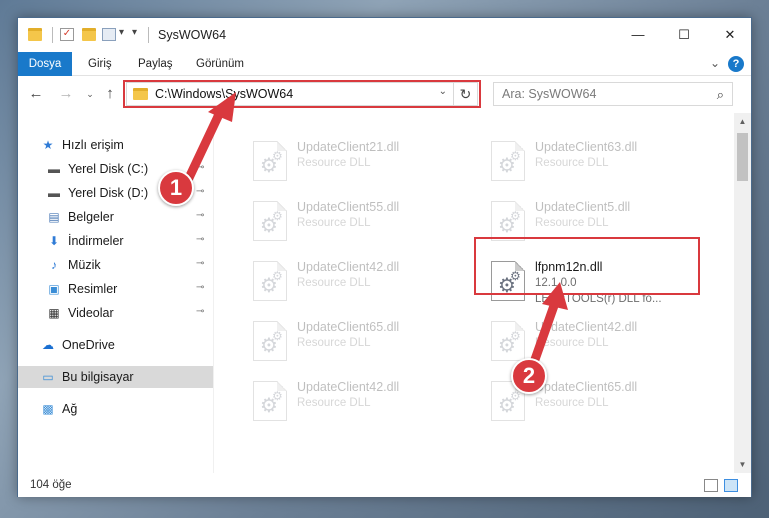 Image resolution: width=769 pixels, height=518 pixels. What do you see at coordinates (384, 486) in the screenshot?
I see `status-bar: 104 öğe` at bounding box center [384, 486].